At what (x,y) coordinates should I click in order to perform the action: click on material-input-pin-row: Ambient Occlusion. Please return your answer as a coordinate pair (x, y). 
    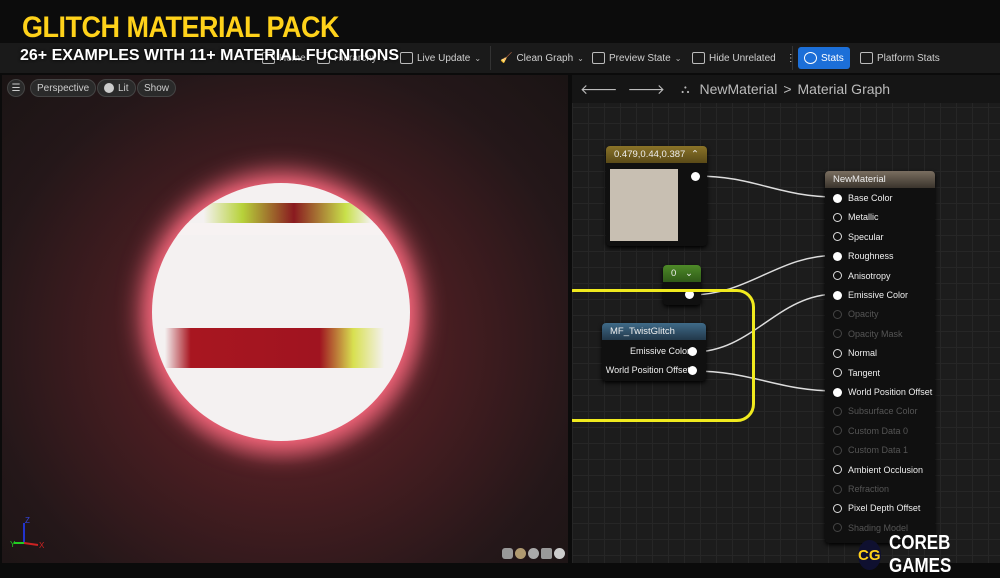
    Looking at the image, I should click on (878, 470).